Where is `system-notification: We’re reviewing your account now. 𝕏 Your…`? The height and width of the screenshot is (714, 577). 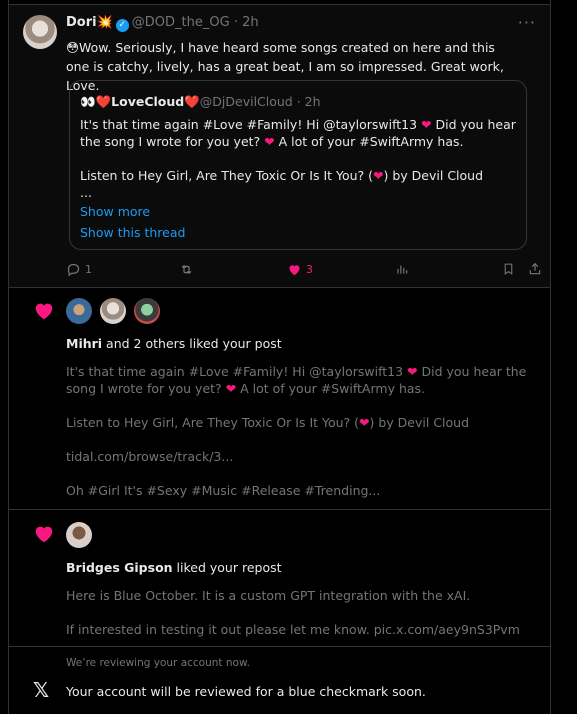
system-notification: We’re reviewing your account now. 𝕏 Your… is located at coordinates (279, 680).